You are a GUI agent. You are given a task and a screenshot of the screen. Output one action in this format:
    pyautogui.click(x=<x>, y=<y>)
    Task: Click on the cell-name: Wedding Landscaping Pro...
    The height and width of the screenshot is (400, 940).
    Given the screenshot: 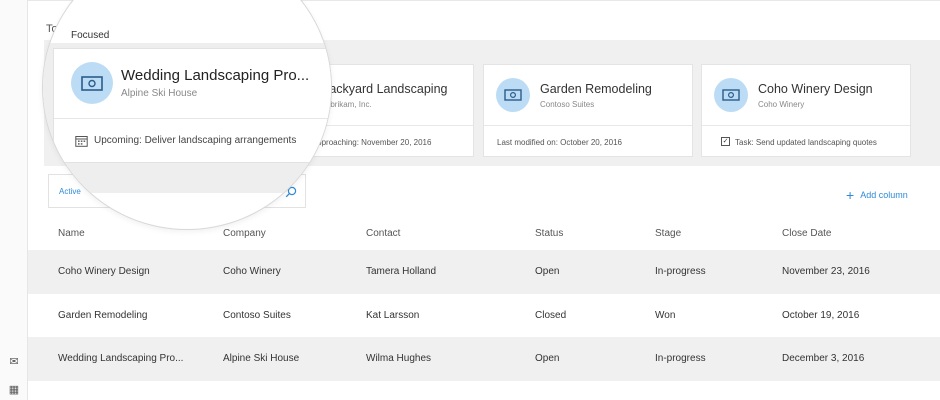 What is the action you would take?
    pyautogui.click(x=121, y=358)
    